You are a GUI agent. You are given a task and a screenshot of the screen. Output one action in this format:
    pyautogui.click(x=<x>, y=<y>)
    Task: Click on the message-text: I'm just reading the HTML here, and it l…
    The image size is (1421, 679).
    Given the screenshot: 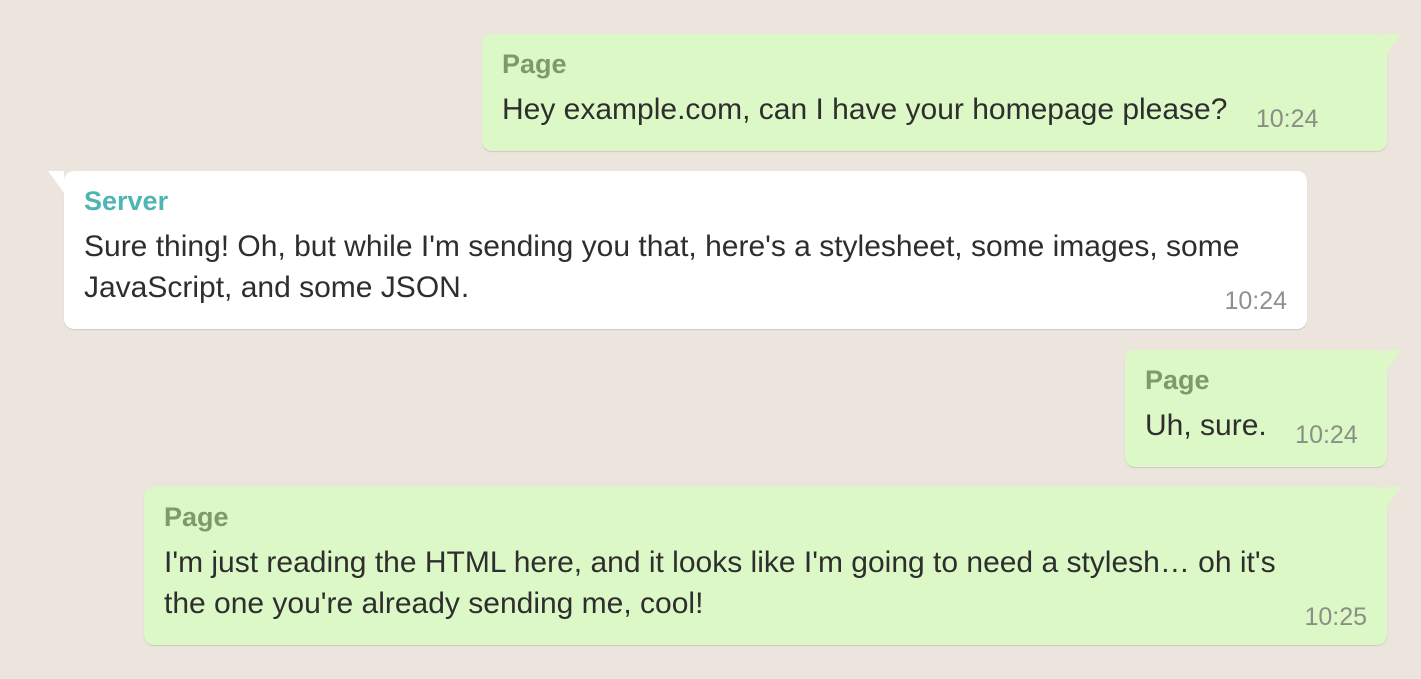 What is the action you would take?
    pyautogui.click(x=720, y=583)
    